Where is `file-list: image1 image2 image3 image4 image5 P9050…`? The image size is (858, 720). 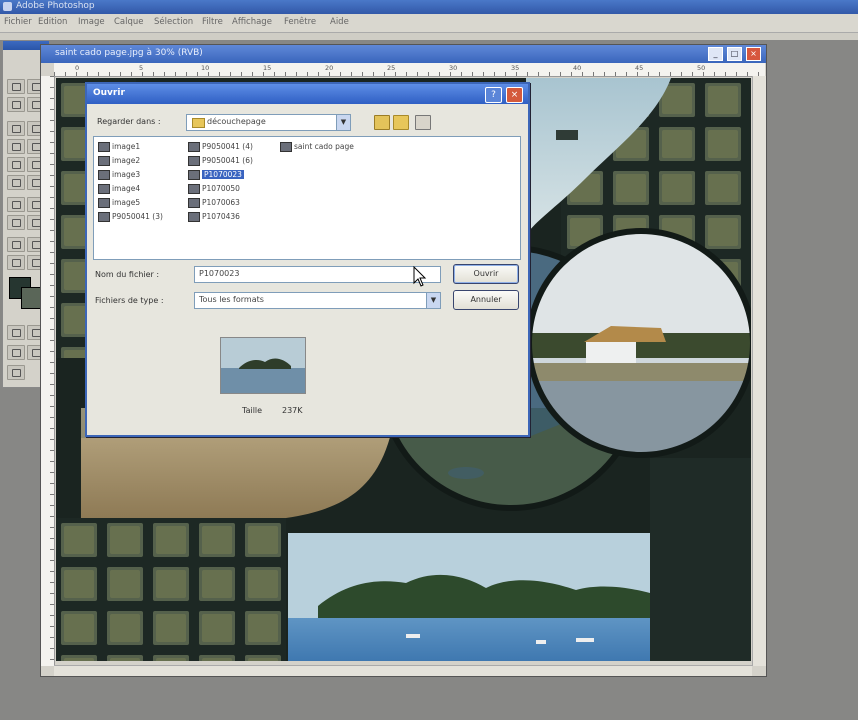 file-list: image1 image2 image3 image4 image5 P9050… is located at coordinates (307, 198).